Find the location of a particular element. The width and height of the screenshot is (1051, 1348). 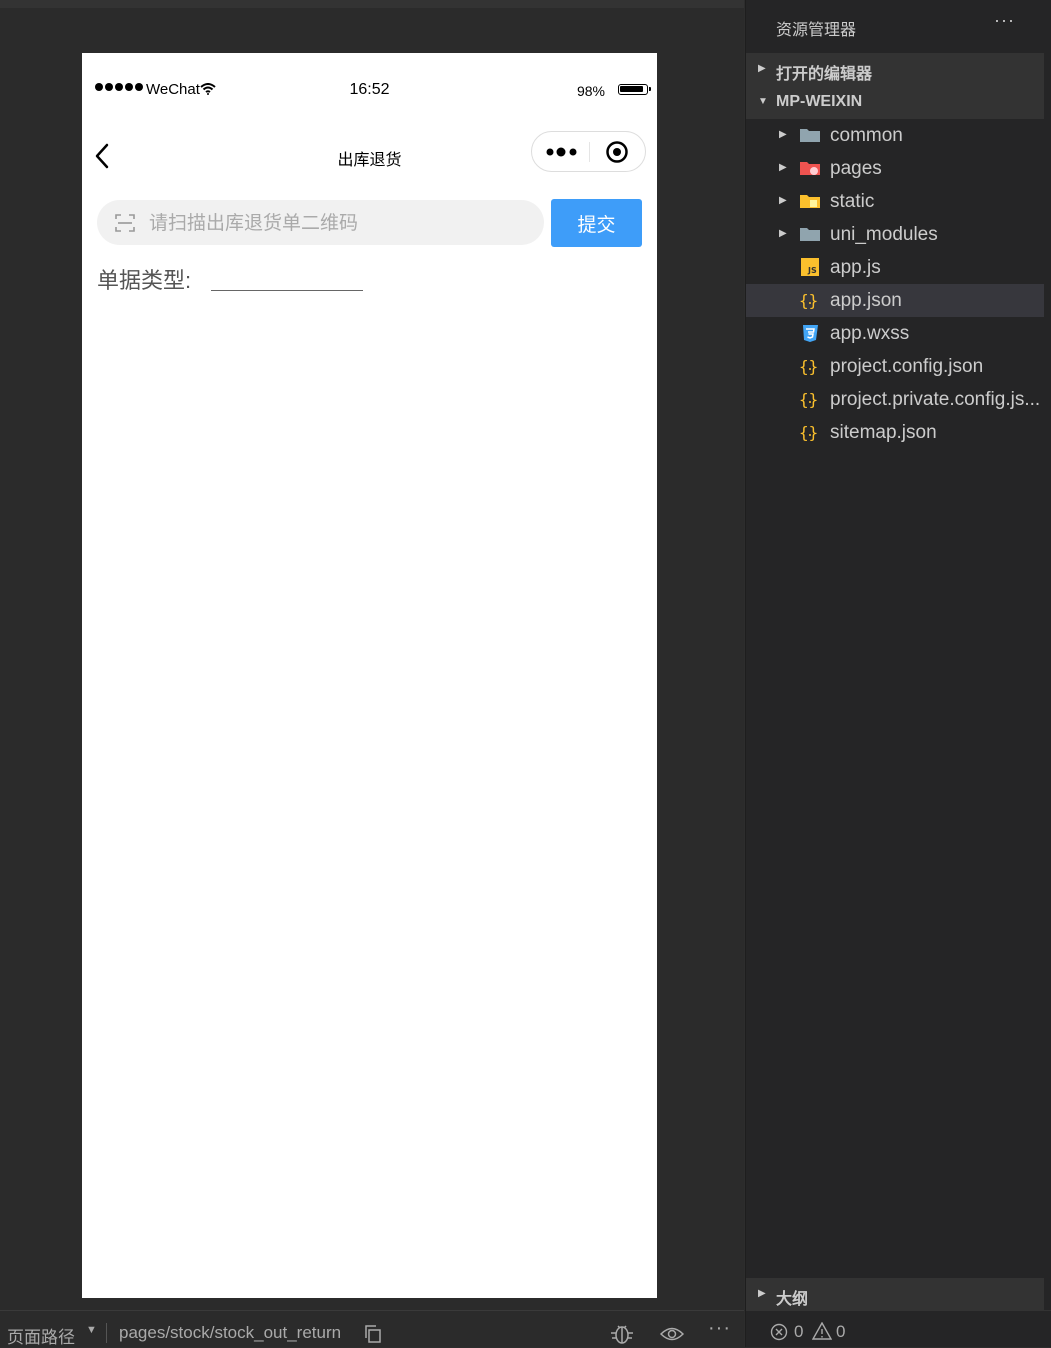

more-options-icon: ··· is located at coordinates (719, 1328).